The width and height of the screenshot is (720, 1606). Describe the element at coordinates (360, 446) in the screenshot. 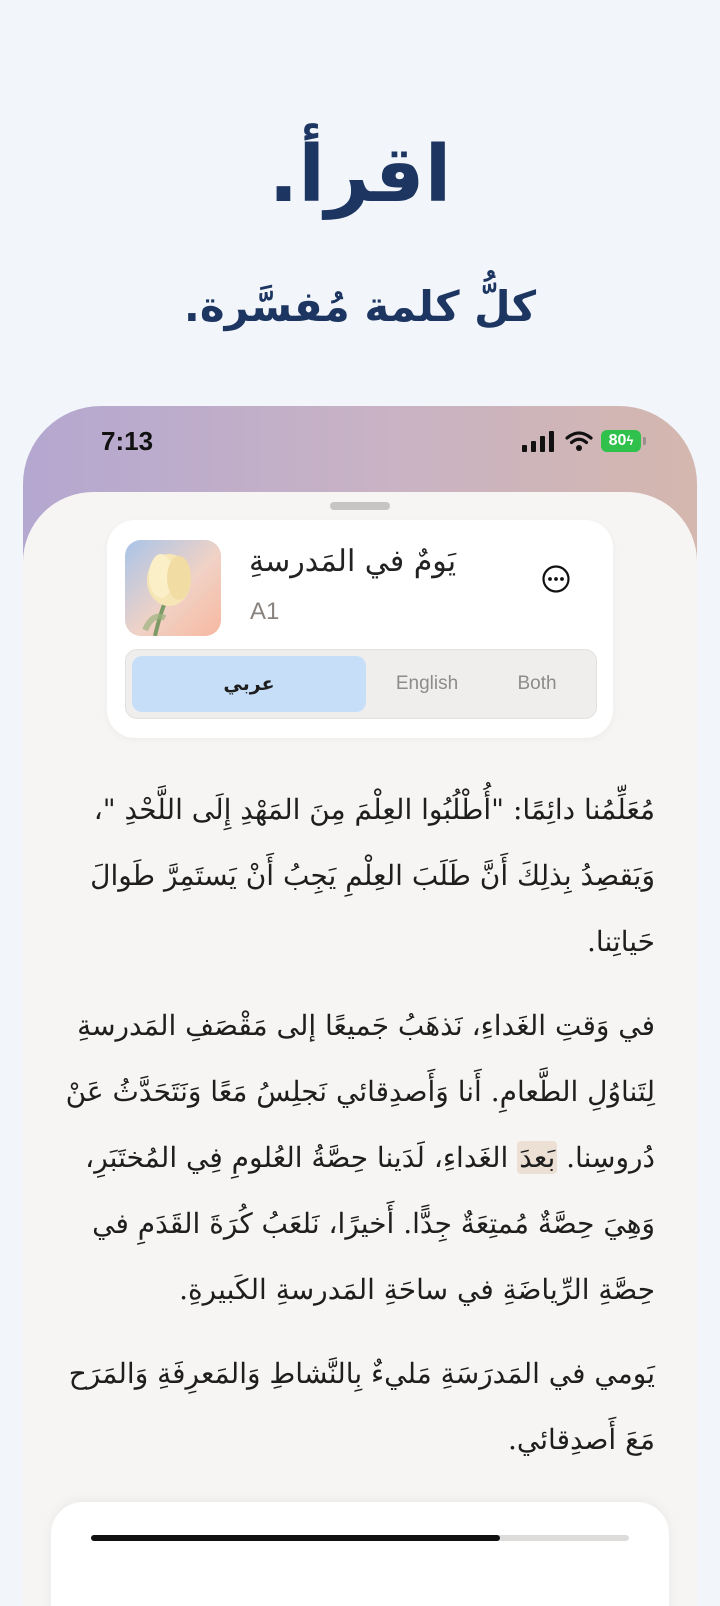

I see `status-bar: 7:13 80ϟ` at that location.